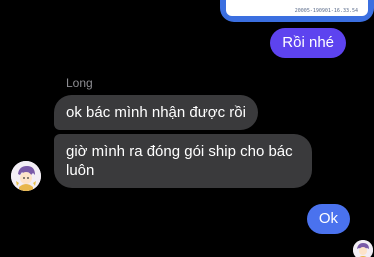 The image size is (374, 257). What do you see at coordinates (328, 219) in the screenshot?
I see `outgoing-message: Ok` at bounding box center [328, 219].